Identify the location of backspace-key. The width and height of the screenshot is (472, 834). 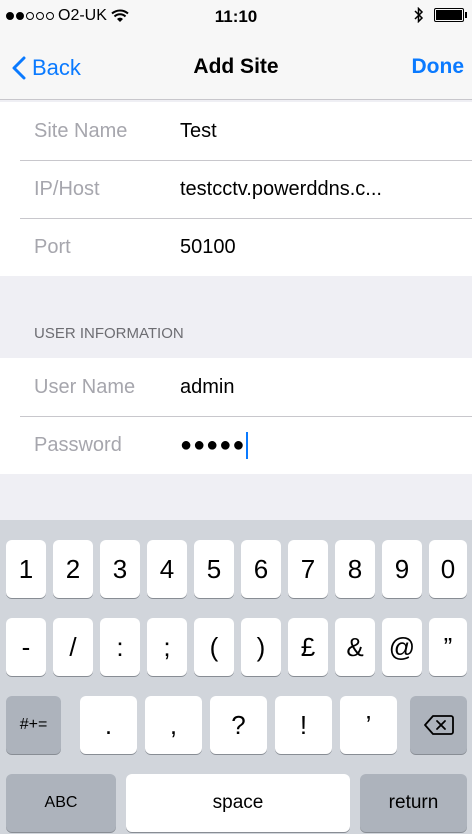
(438, 725).